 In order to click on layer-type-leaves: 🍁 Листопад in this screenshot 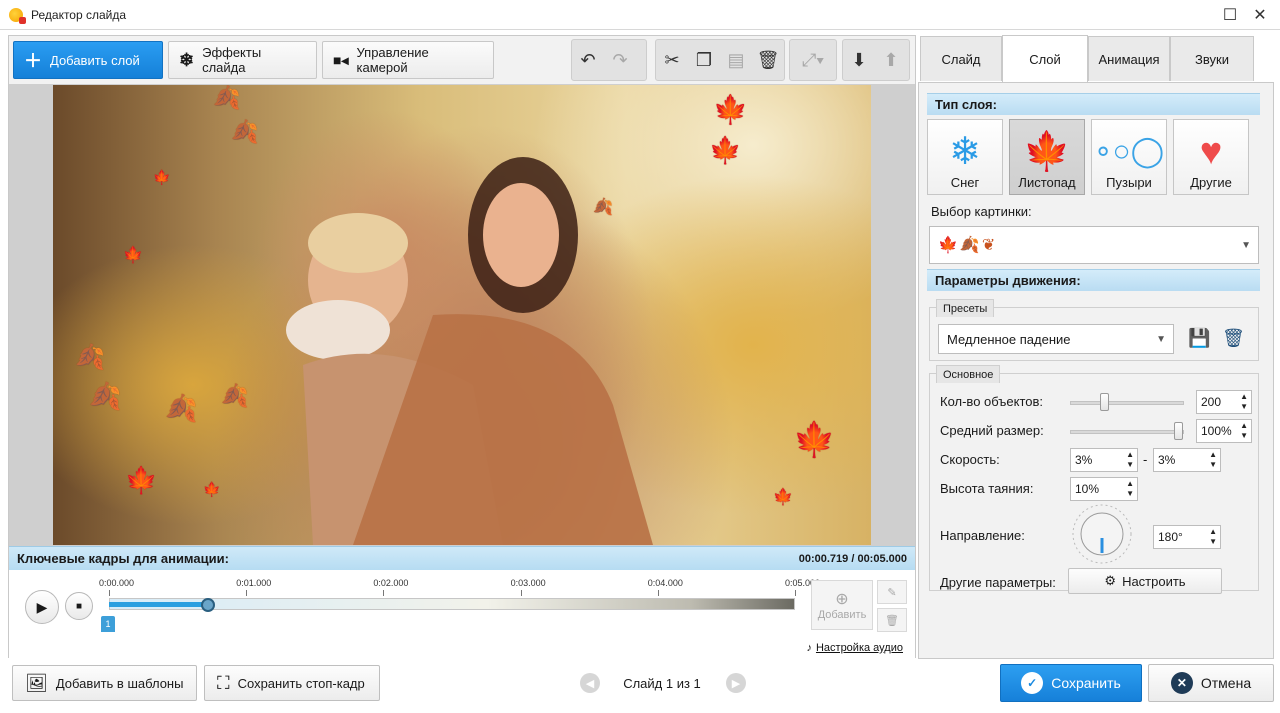, I will do `click(1047, 157)`.